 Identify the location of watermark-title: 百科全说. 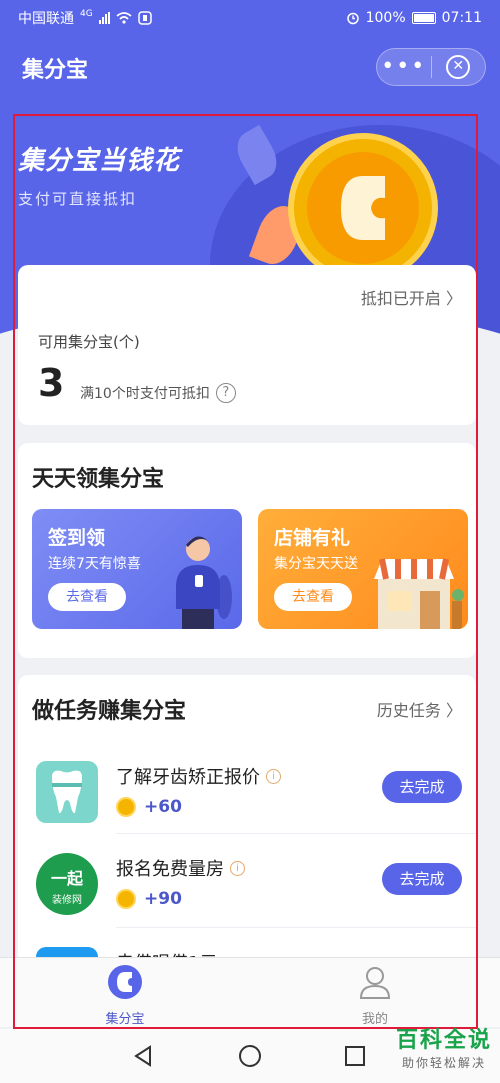
(443, 1040).